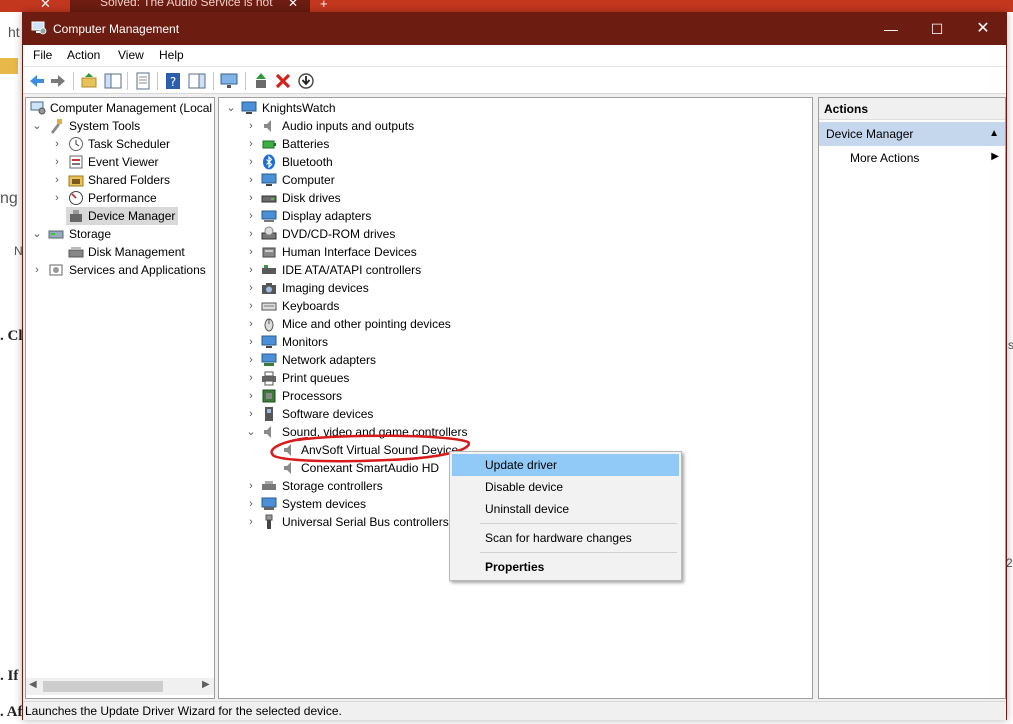 The height and width of the screenshot is (724, 1013). I want to click on tree-node-system-tools: ⌄ System Tools, so click(121, 126).